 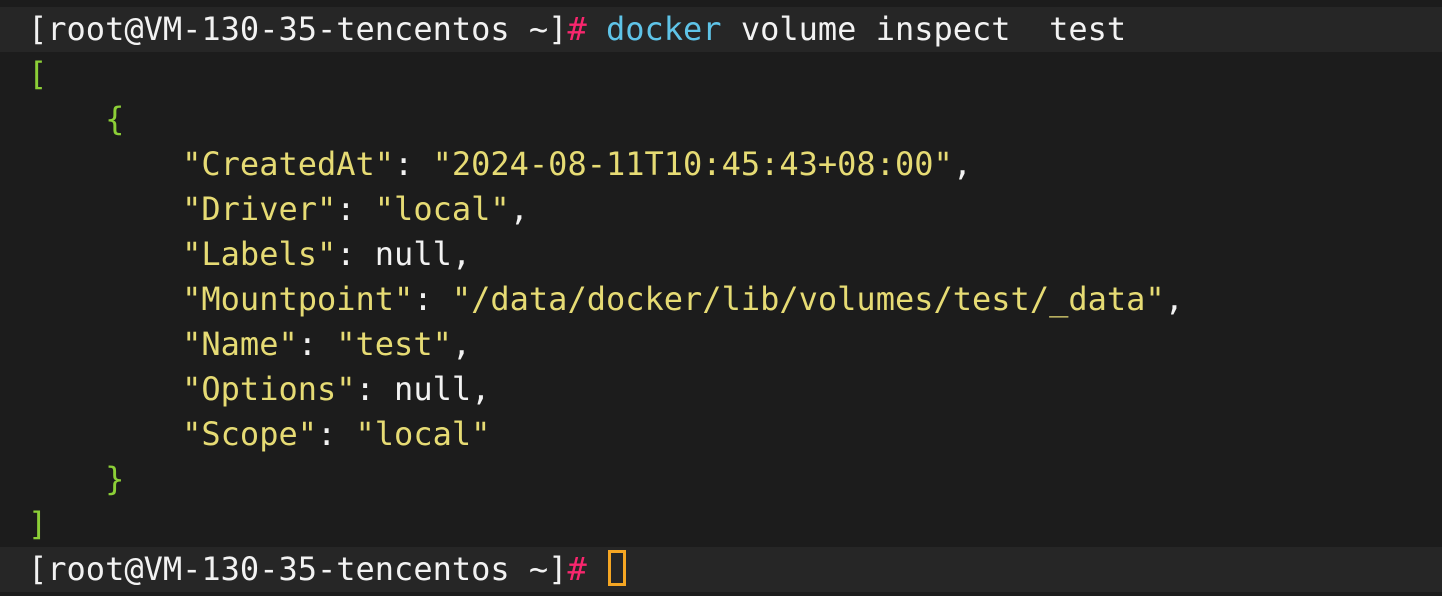 I want to click on json-entry-line: "Options": null,, so click(x=721, y=389).